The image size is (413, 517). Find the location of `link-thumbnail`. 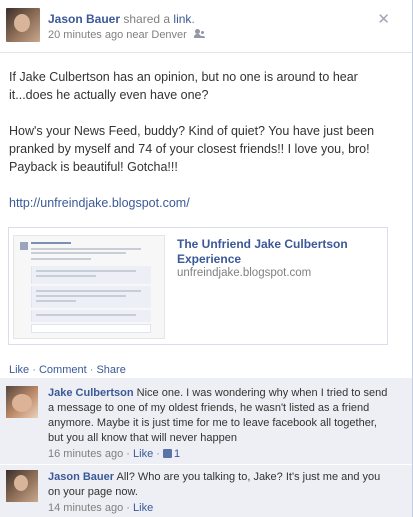

link-thumbnail is located at coordinates (89, 287).